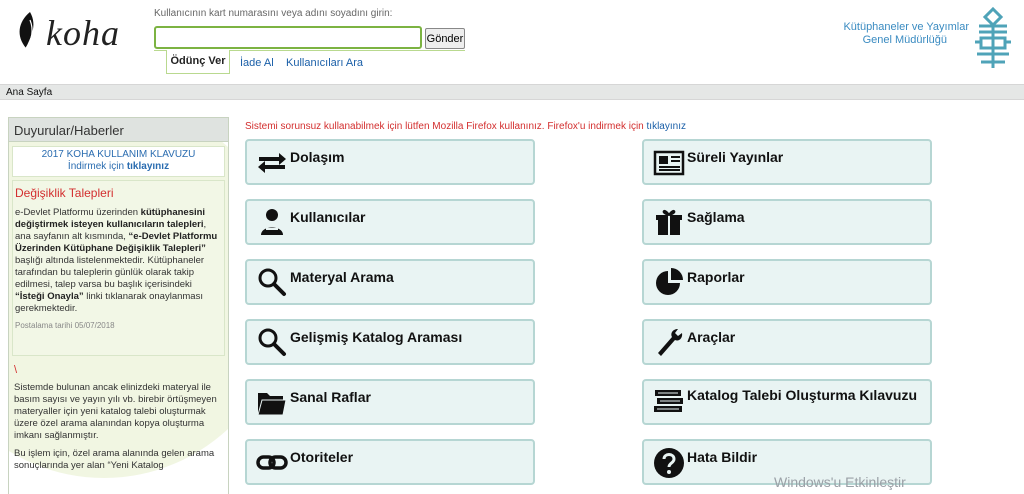 The image size is (1024, 494). Describe the element at coordinates (376, 337) in the screenshot. I see `menu-label-advanced-search: Gelişmiş Katalog Araması` at that location.